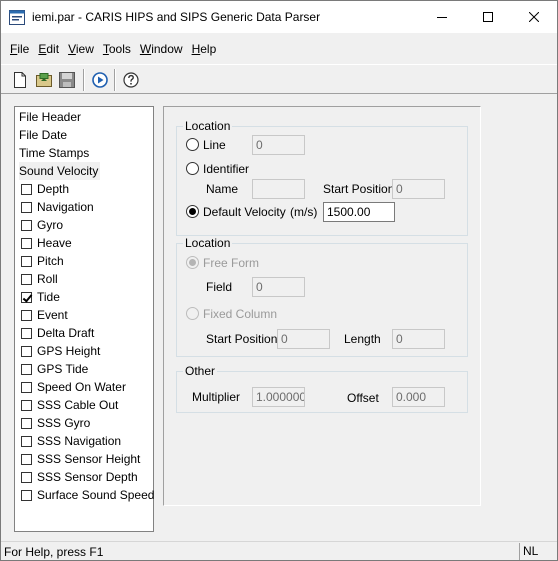 This screenshot has height=561, width=558. I want to click on group-title: Other, so click(200, 371).